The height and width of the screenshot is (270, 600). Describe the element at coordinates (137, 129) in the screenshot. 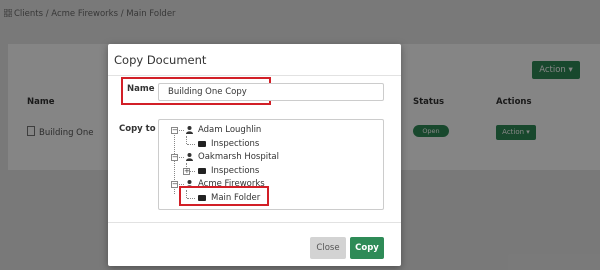

I see `copy-to-label: Copy to` at that location.